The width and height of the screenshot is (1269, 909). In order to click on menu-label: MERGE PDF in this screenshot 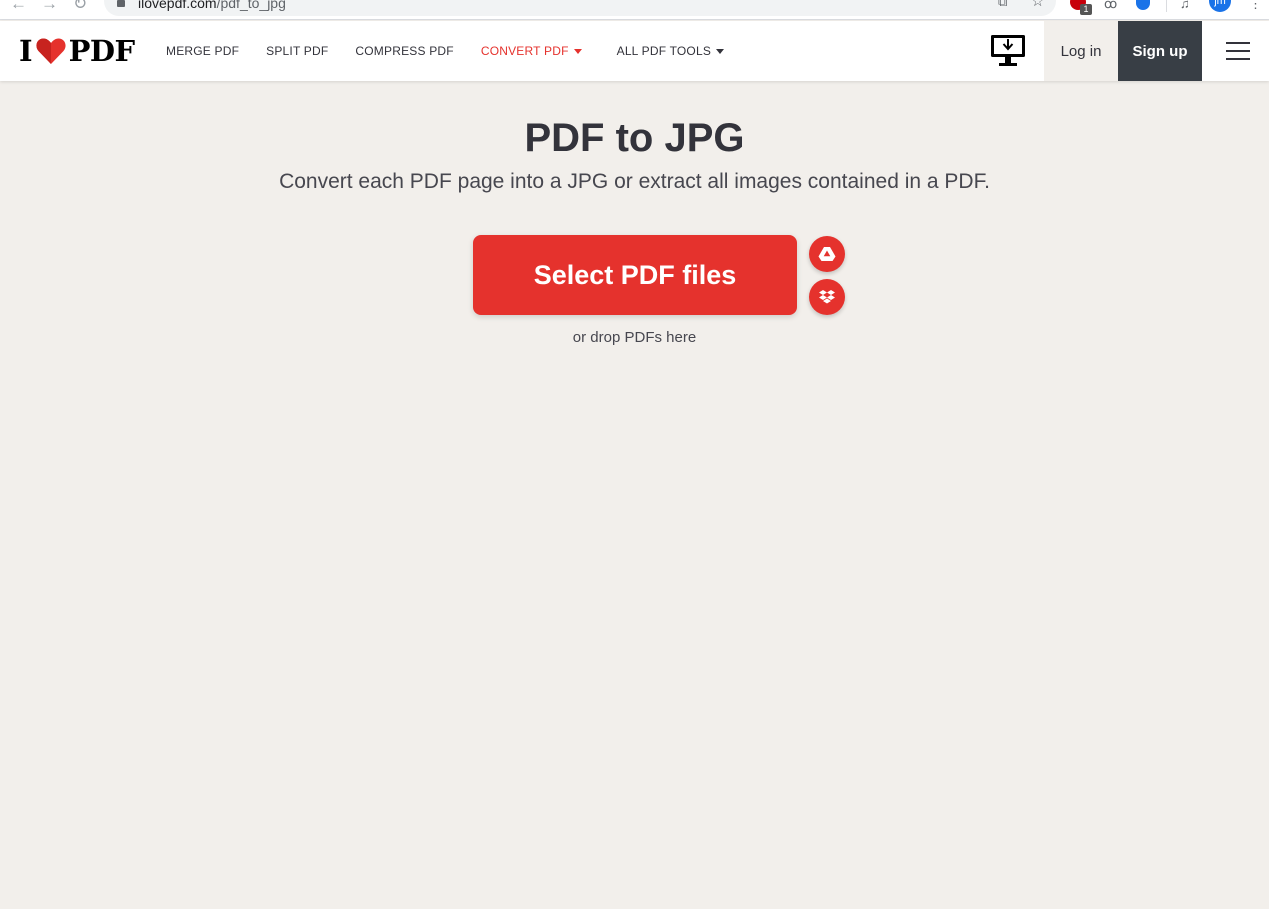, I will do `click(203, 51)`.